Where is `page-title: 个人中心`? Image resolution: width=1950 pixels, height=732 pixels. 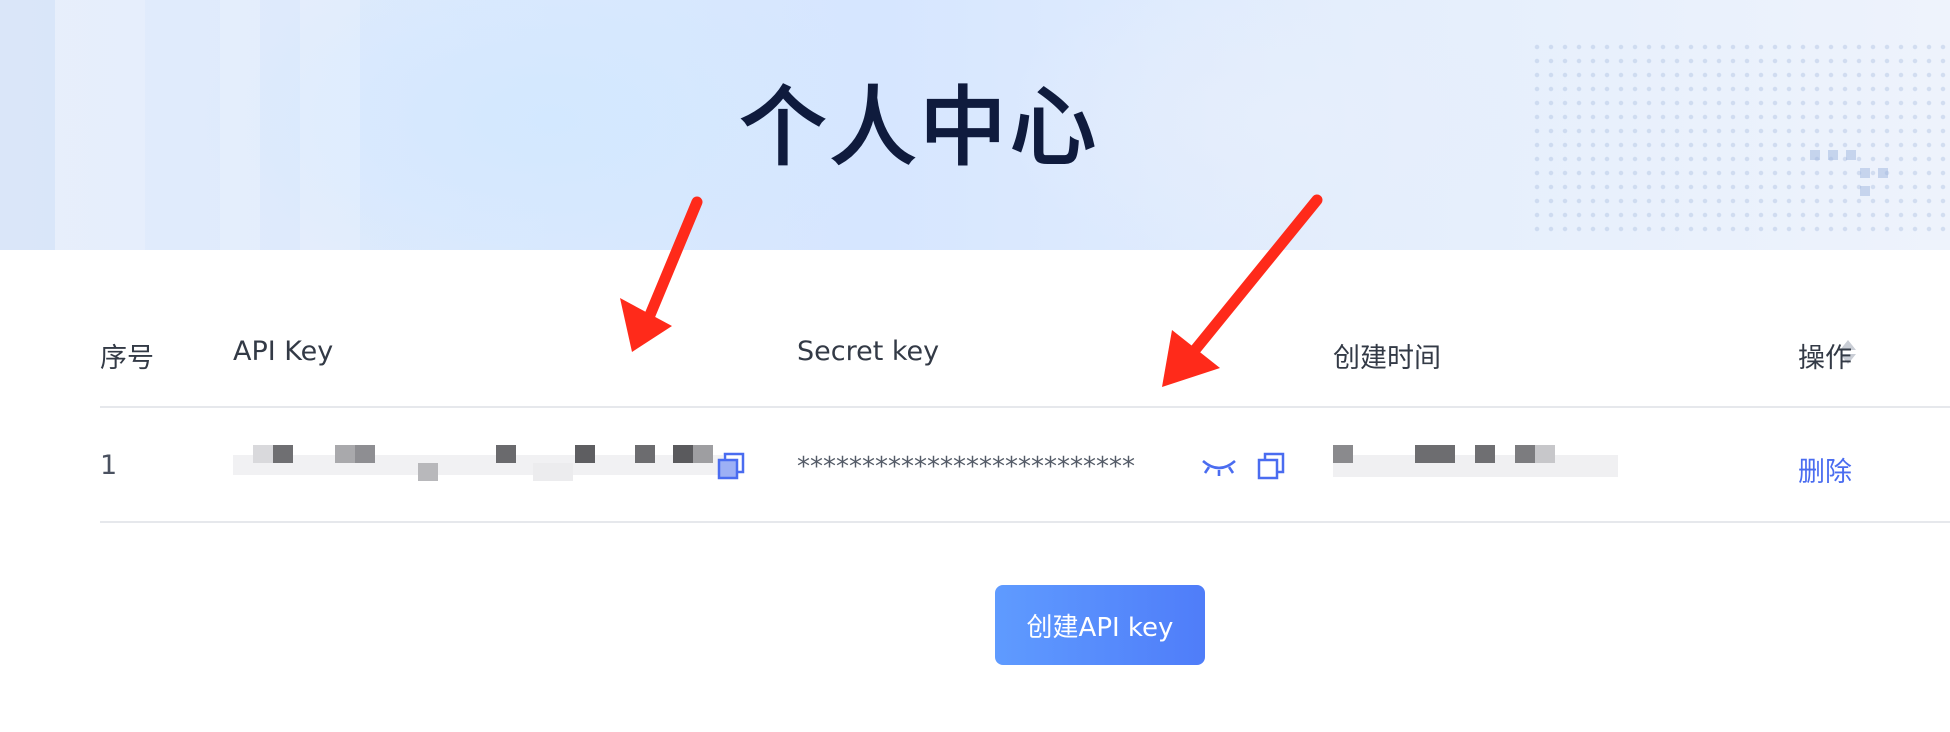
page-title: 个人中心 is located at coordinates (920, 128).